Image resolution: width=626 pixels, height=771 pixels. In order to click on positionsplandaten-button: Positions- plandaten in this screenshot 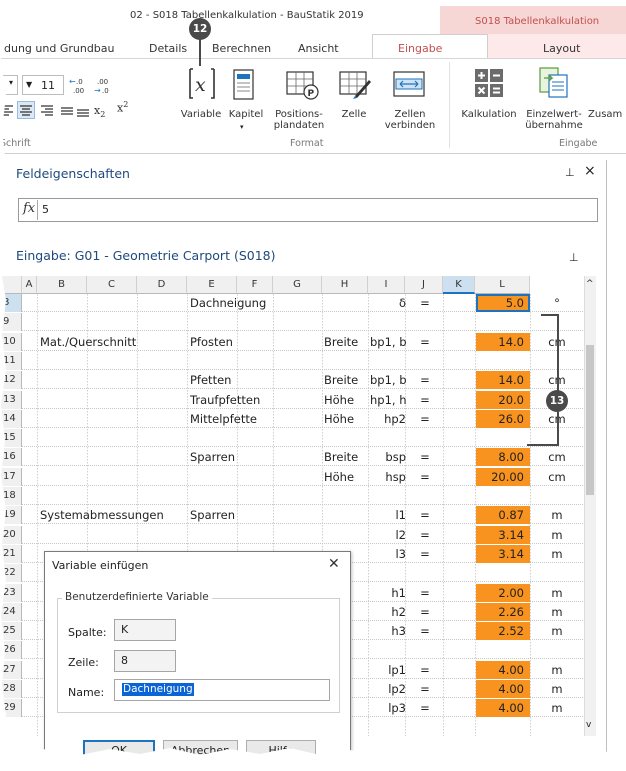, I will do `click(299, 120)`.